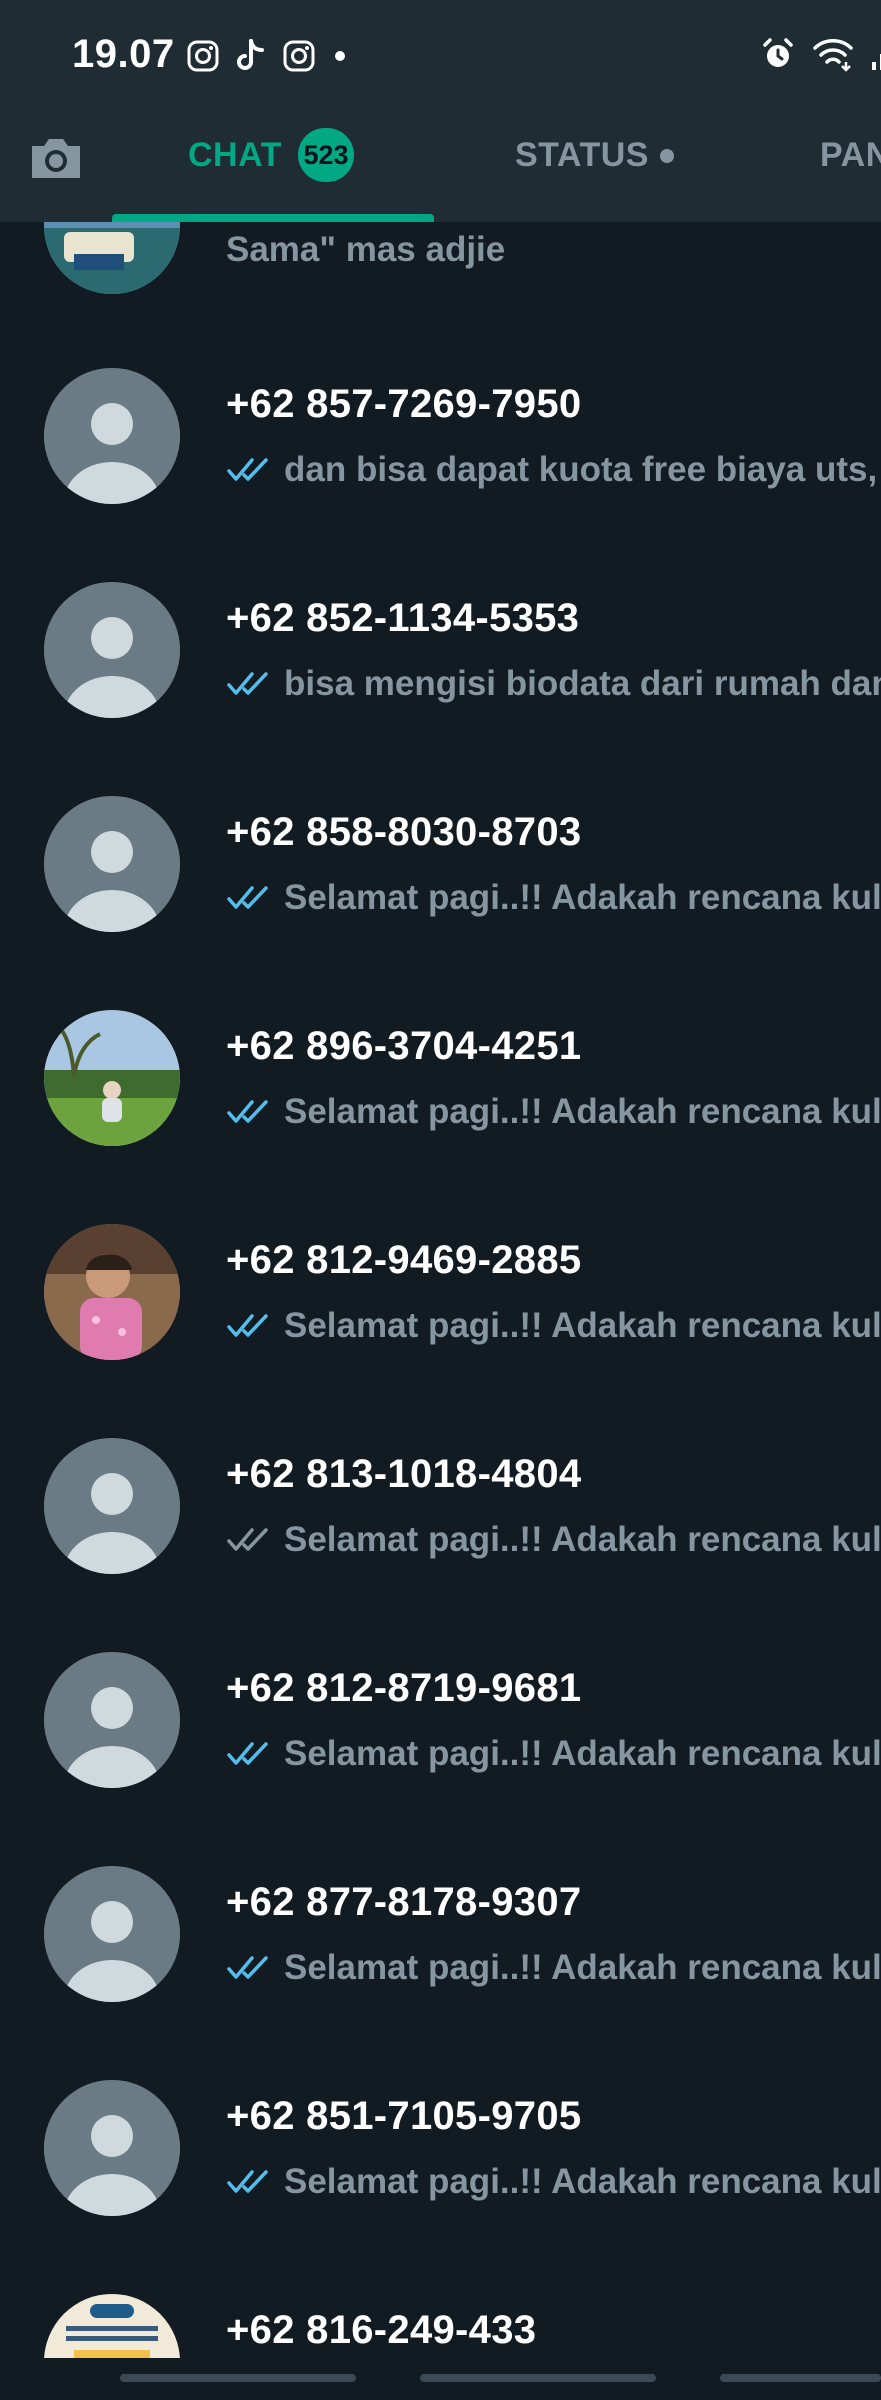 The width and height of the screenshot is (881, 2400). Describe the element at coordinates (404, 2116) in the screenshot. I see `contact-name: +62 851-7105-9705` at that location.